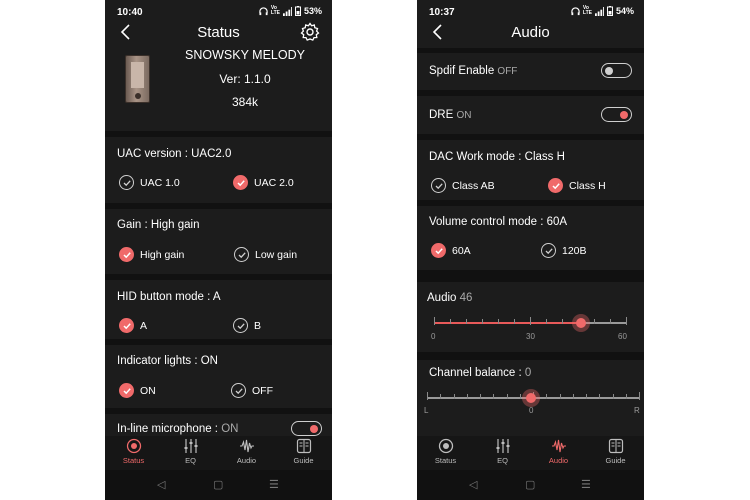 The height and width of the screenshot is (500, 750). I want to click on bottom-tab-bar: Status EQ Audio Guide, so click(218, 453).